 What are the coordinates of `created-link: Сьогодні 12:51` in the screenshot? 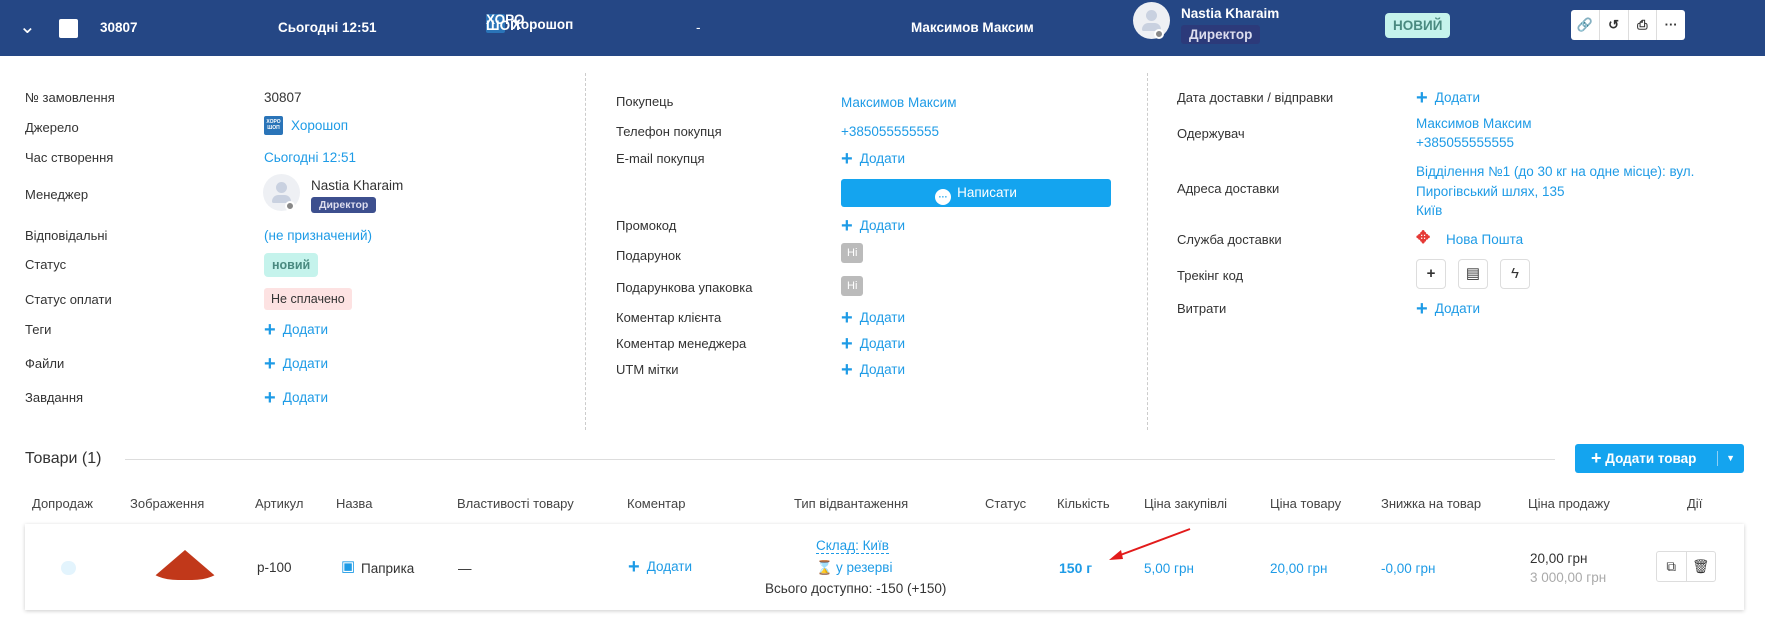 It's located at (310, 157).